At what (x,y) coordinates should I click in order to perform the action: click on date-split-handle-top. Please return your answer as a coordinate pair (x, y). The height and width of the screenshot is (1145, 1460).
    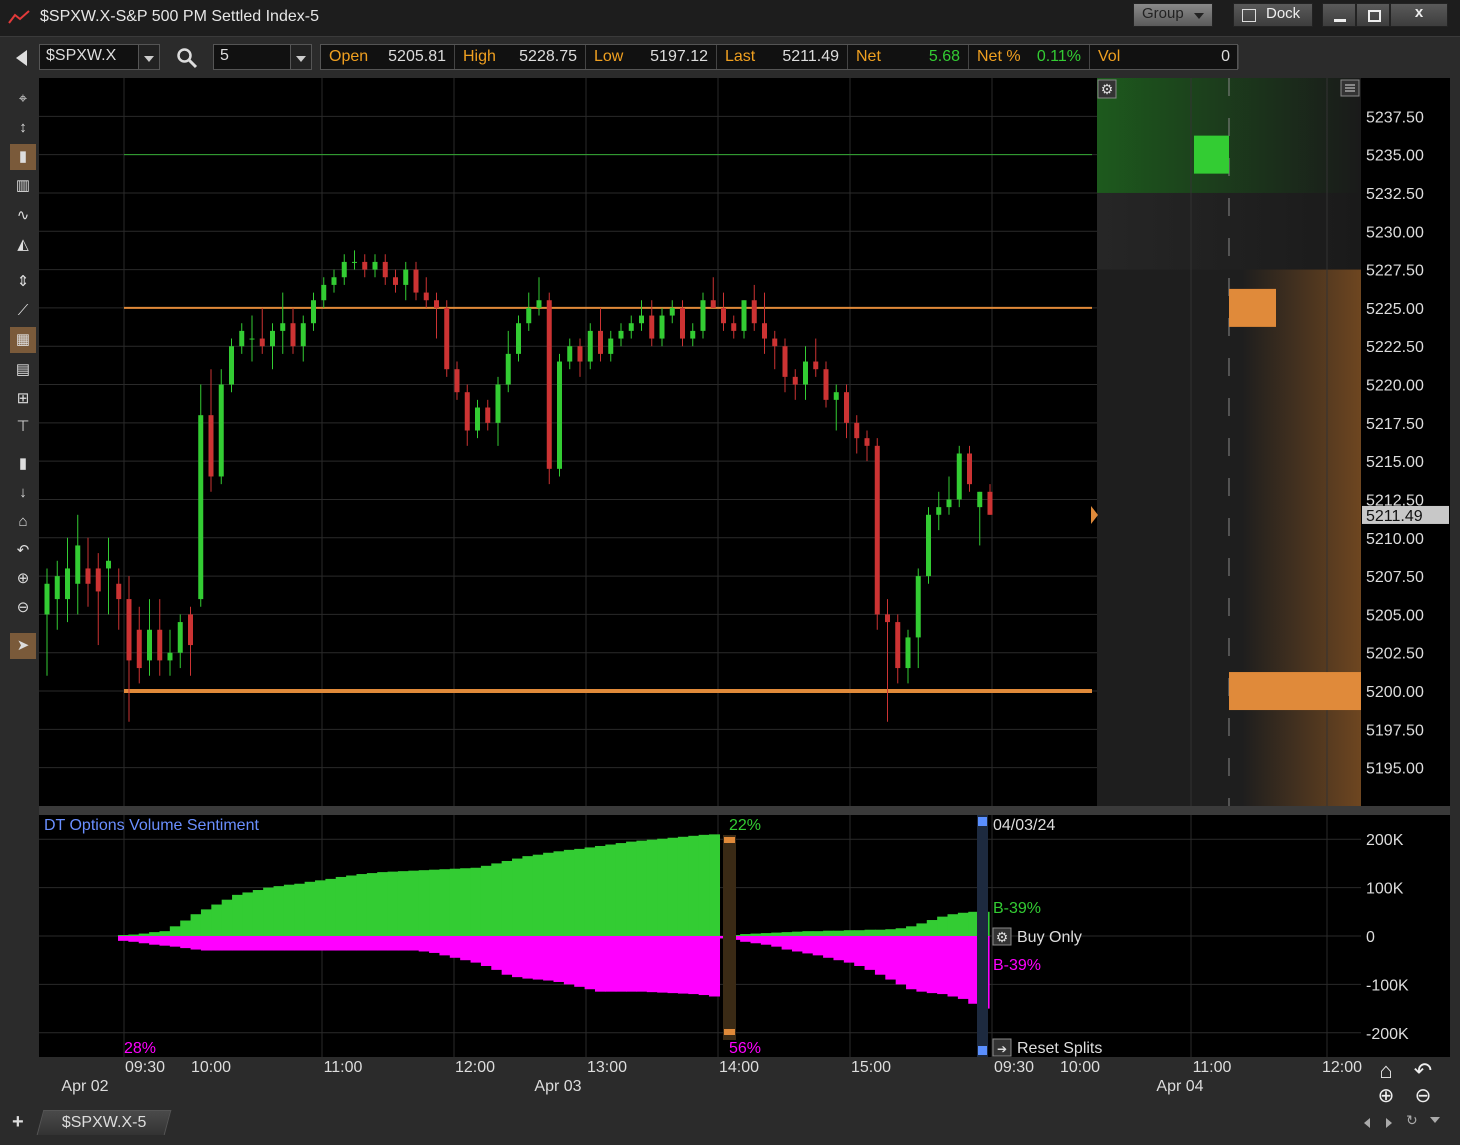
    Looking at the image, I should click on (982, 821).